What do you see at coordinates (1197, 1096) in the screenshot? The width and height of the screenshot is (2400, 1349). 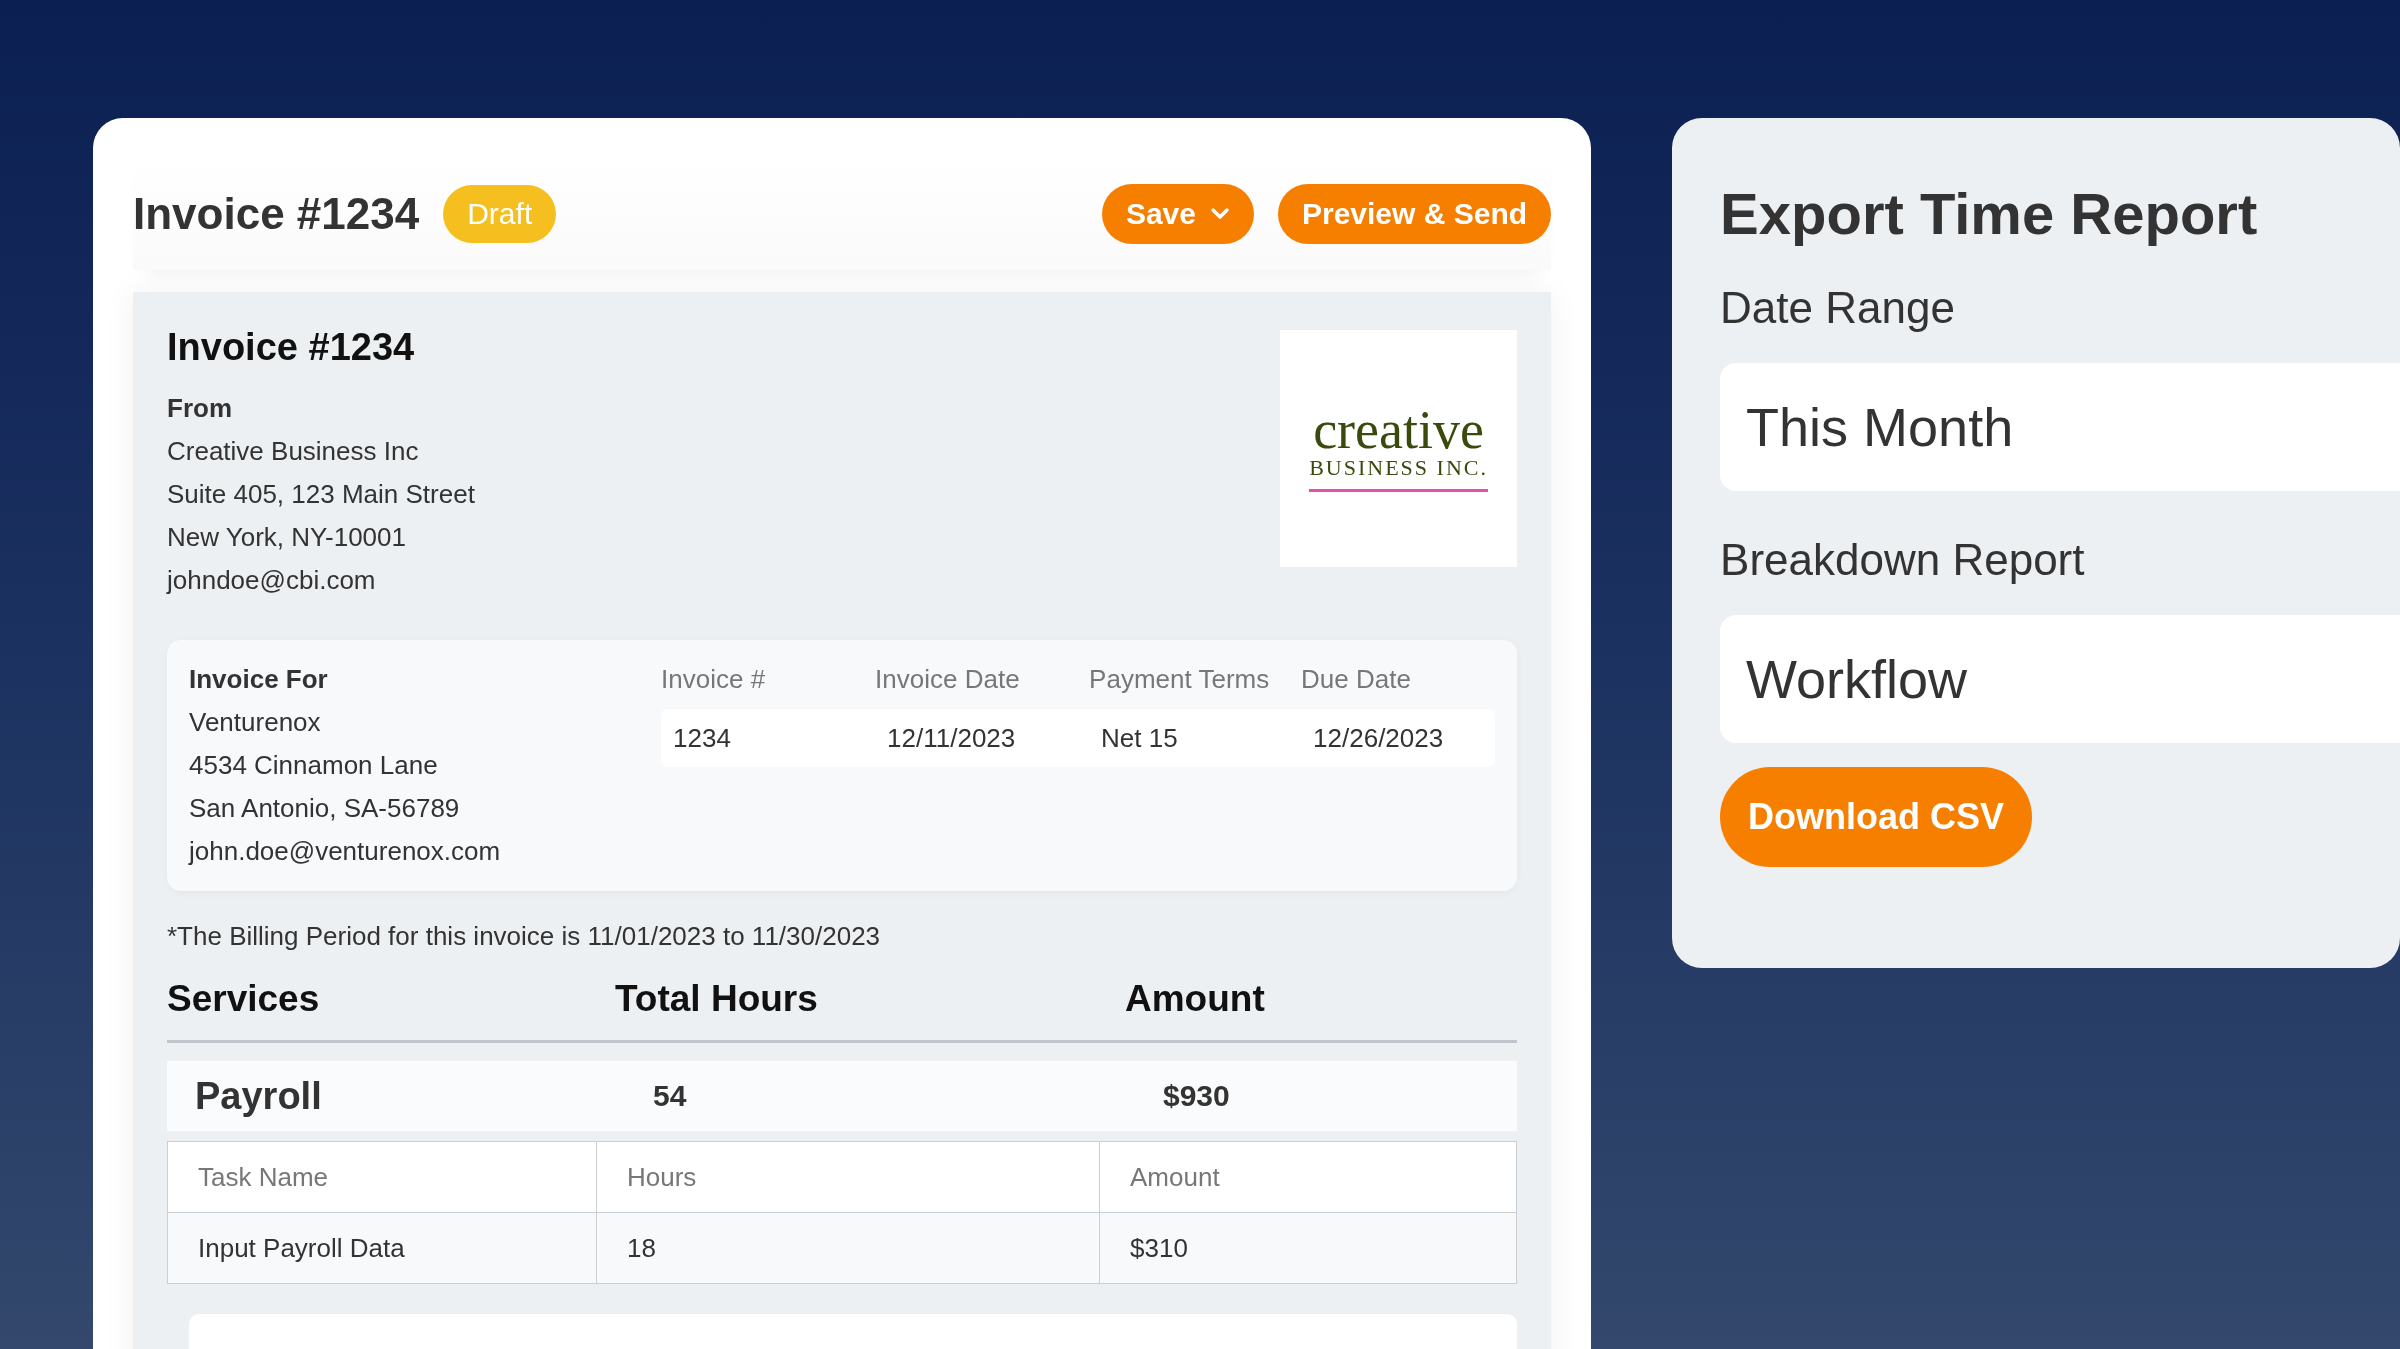 I see `service-amount: $930` at bounding box center [1197, 1096].